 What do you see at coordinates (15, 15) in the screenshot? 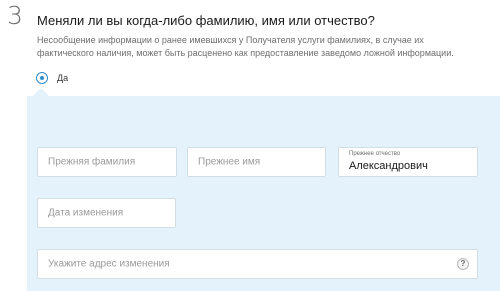
I see `step-number: 3` at bounding box center [15, 15].